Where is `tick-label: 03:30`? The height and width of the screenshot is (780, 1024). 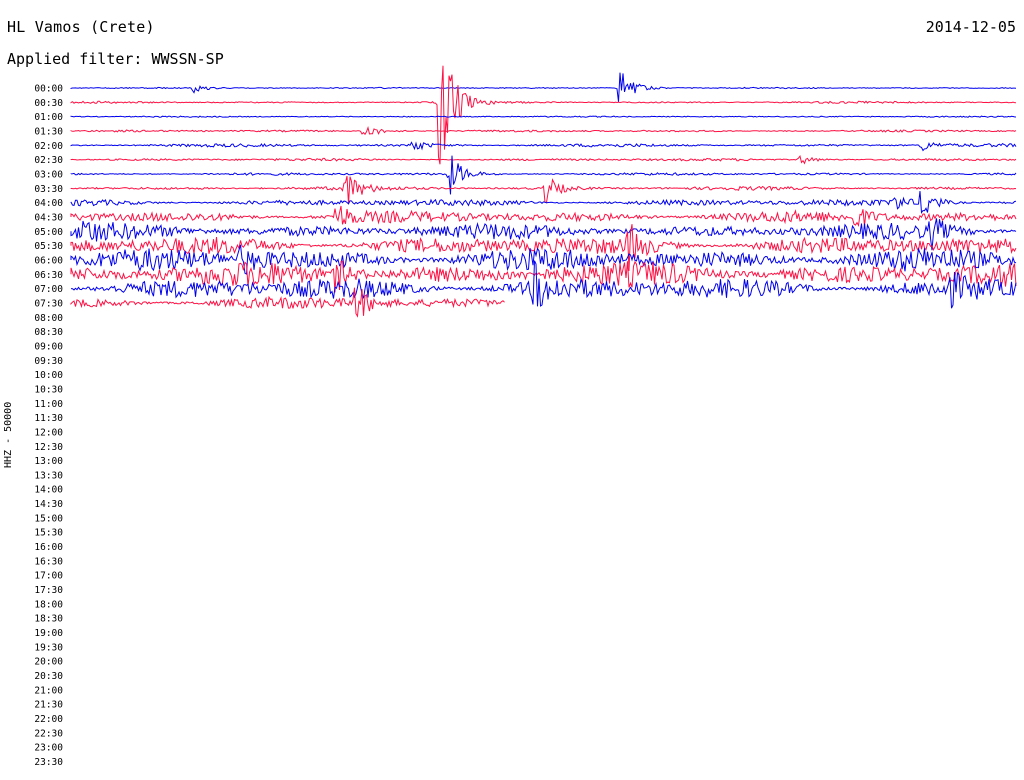 tick-label: 03:30 is located at coordinates (48, 189).